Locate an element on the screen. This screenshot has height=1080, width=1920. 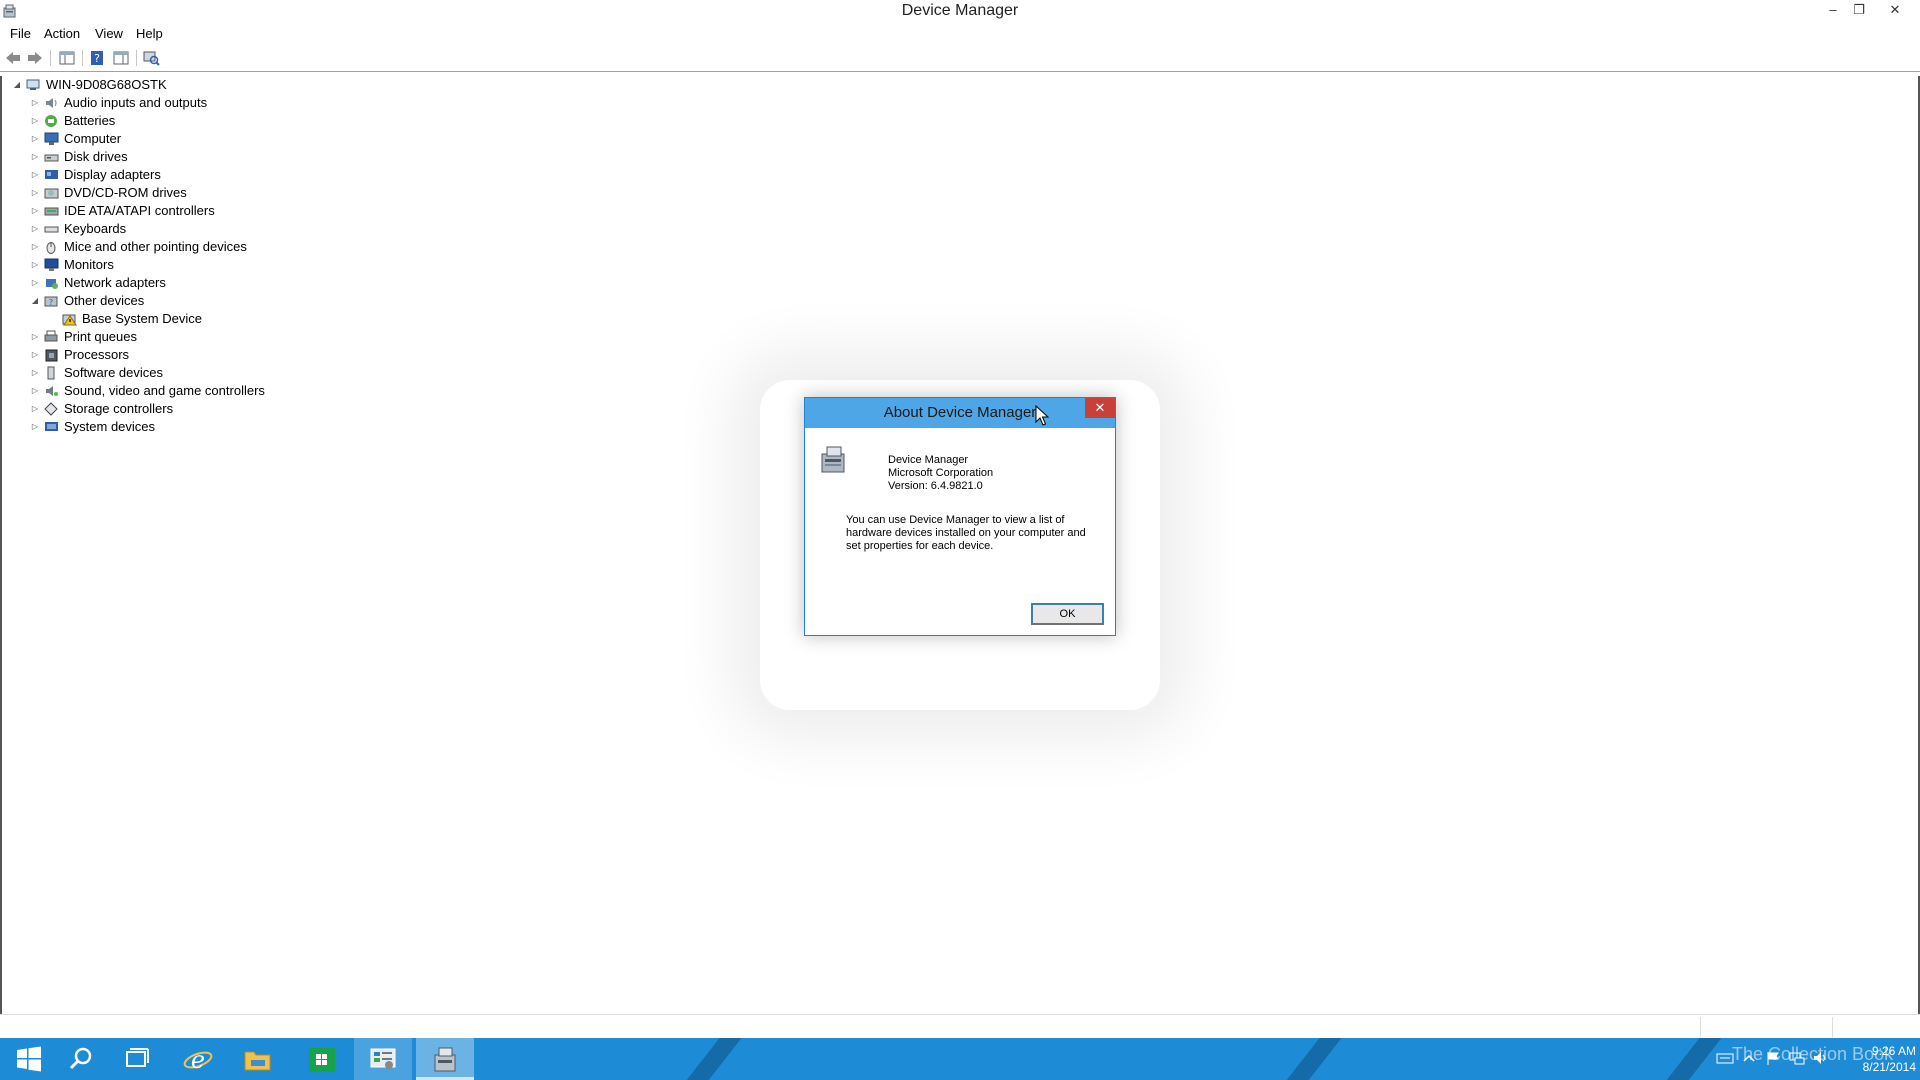
internet-explorer-icon: e is located at coordinates (198, 1060).